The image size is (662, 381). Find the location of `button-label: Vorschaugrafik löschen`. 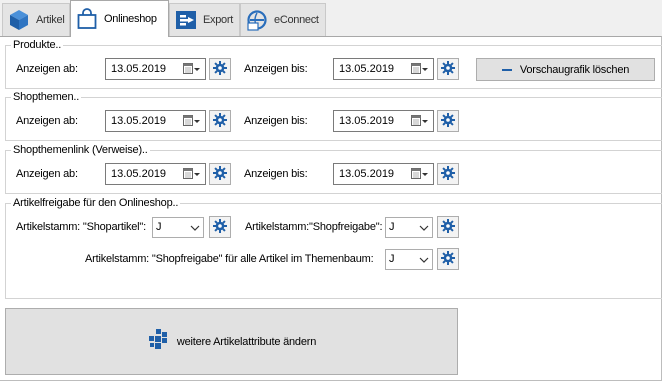

button-label: Vorschaugrafik löschen is located at coordinates (574, 69).